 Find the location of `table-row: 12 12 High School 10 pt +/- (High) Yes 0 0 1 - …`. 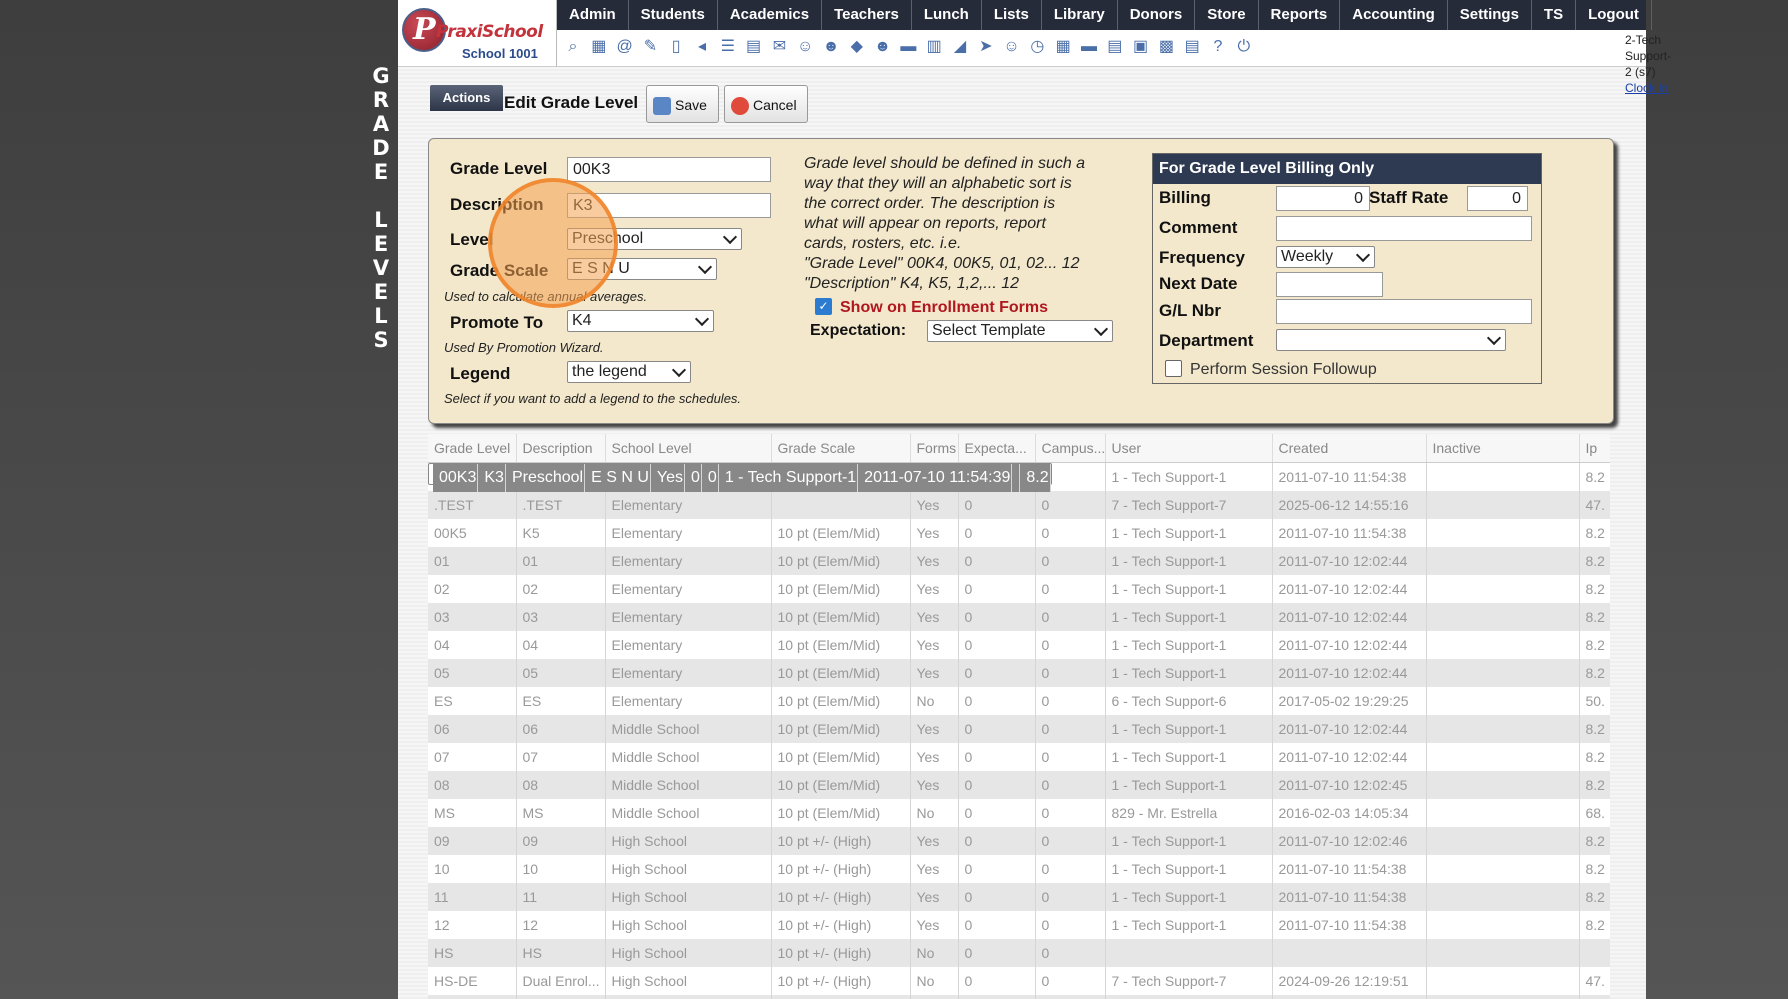

table-row: 12 12 High School 10 pt +/- (High) Yes 0 0 1 - … is located at coordinates (1019, 925).